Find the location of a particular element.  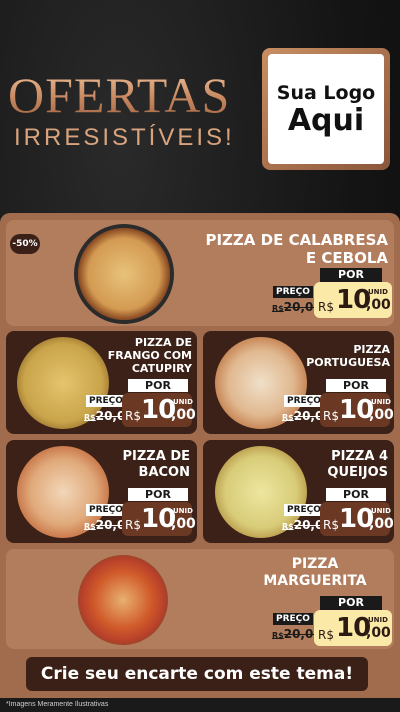

product-name-frango: PIZZA DE FRANGO COM CATUPIRY is located at coordinates (150, 356).